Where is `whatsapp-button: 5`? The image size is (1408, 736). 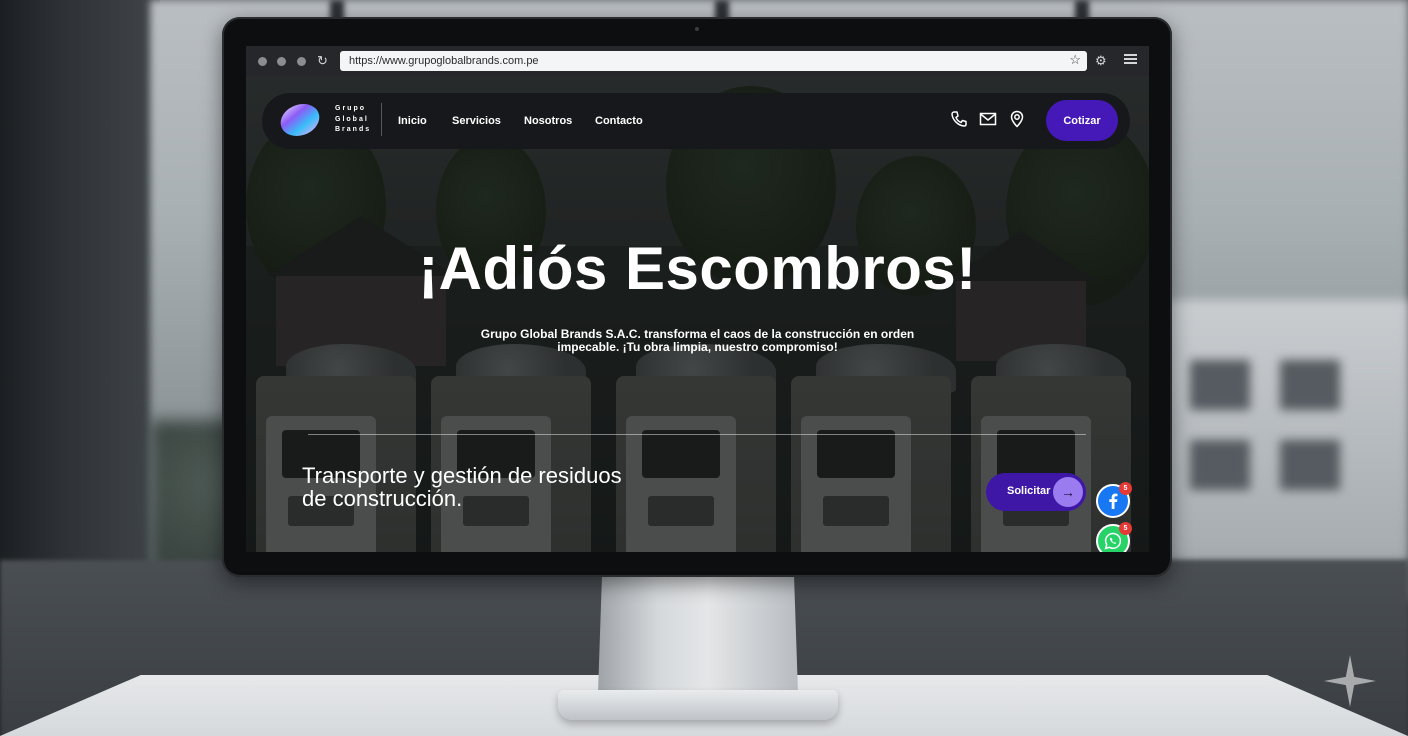
whatsapp-button: 5 is located at coordinates (1114, 537).